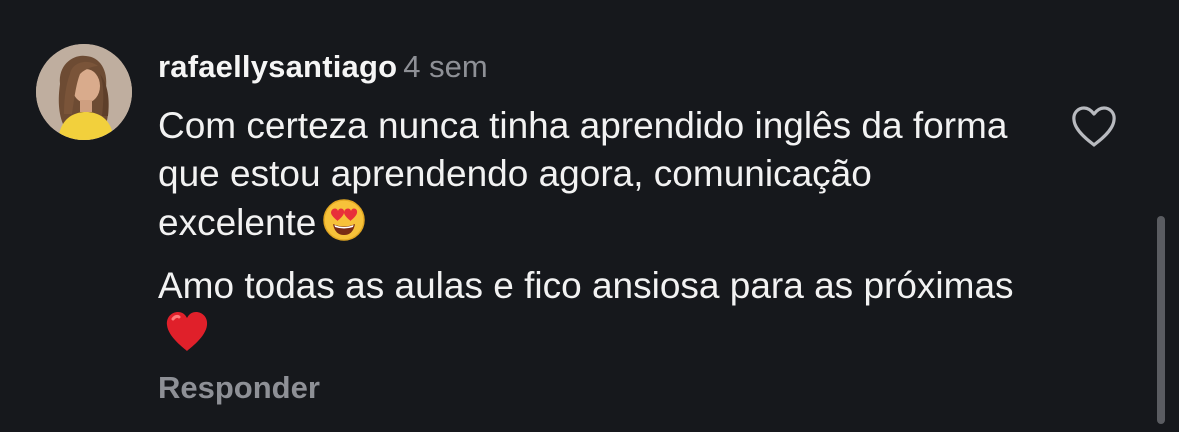 The image size is (1179, 432). What do you see at coordinates (187, 338) in the screenshot?
I see `red-heart-emoji-icon` at bounding box center [187, 338].